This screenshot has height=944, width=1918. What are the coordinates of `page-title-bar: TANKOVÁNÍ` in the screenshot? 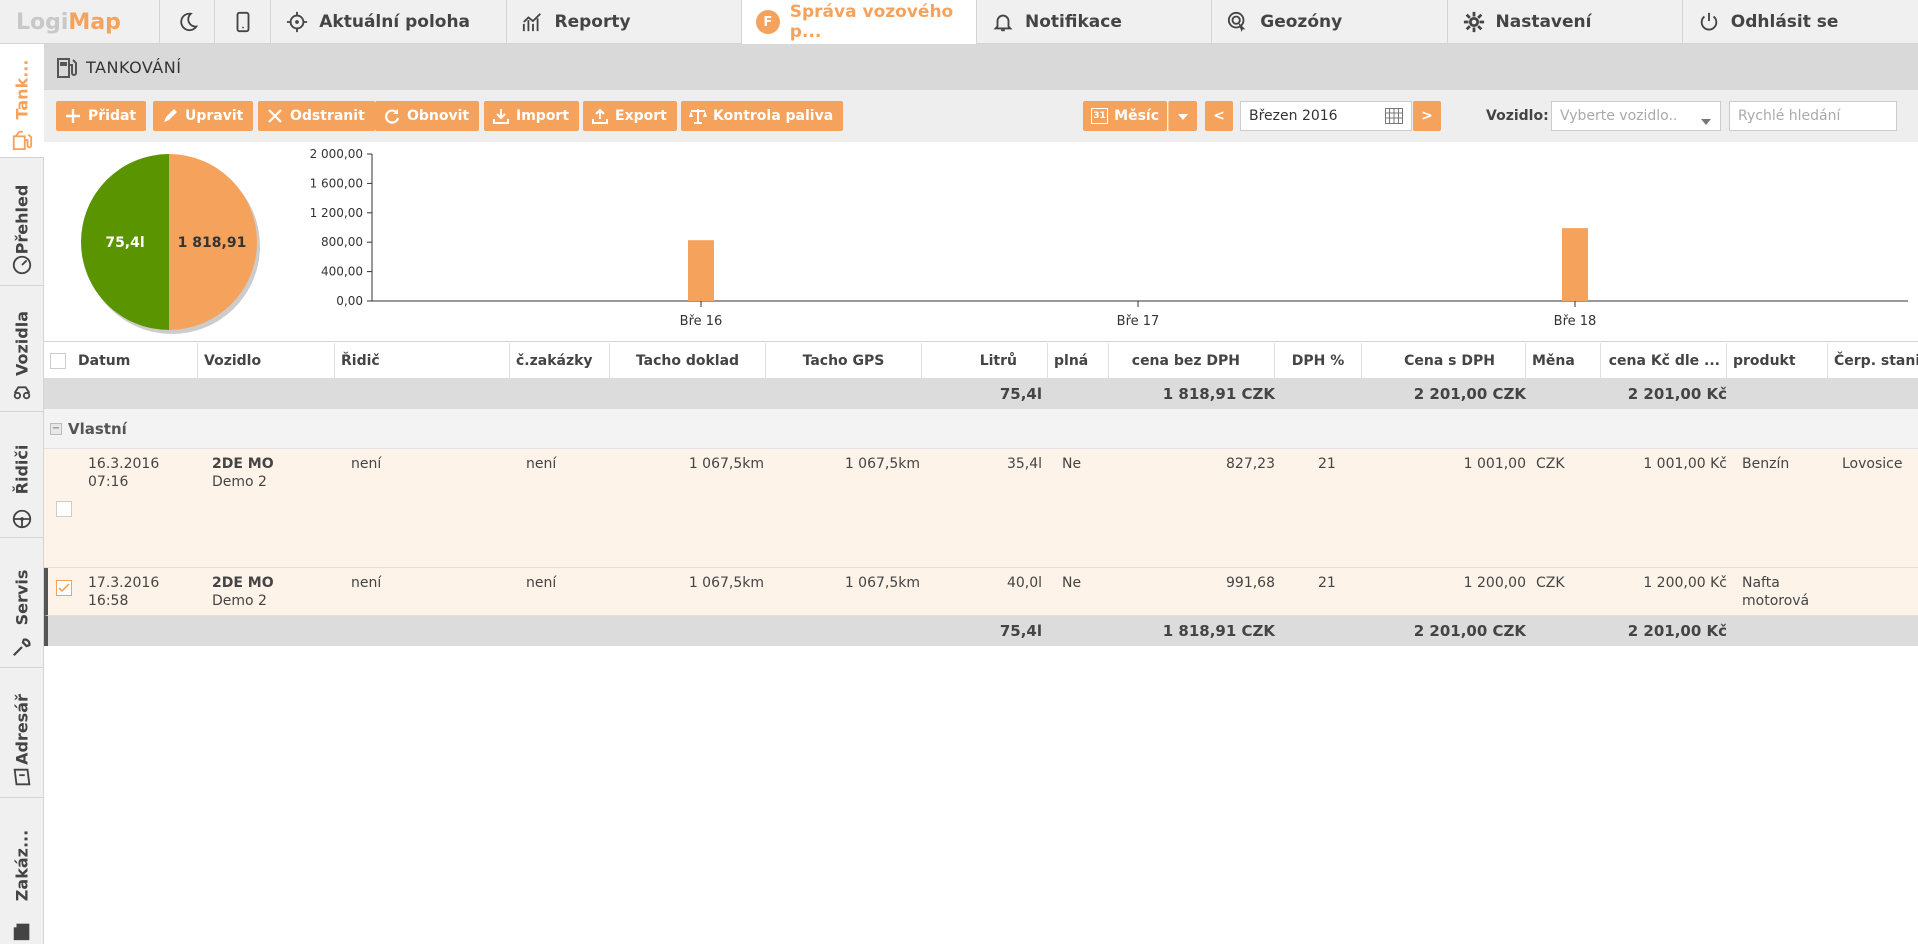 It's located at (981, 67).